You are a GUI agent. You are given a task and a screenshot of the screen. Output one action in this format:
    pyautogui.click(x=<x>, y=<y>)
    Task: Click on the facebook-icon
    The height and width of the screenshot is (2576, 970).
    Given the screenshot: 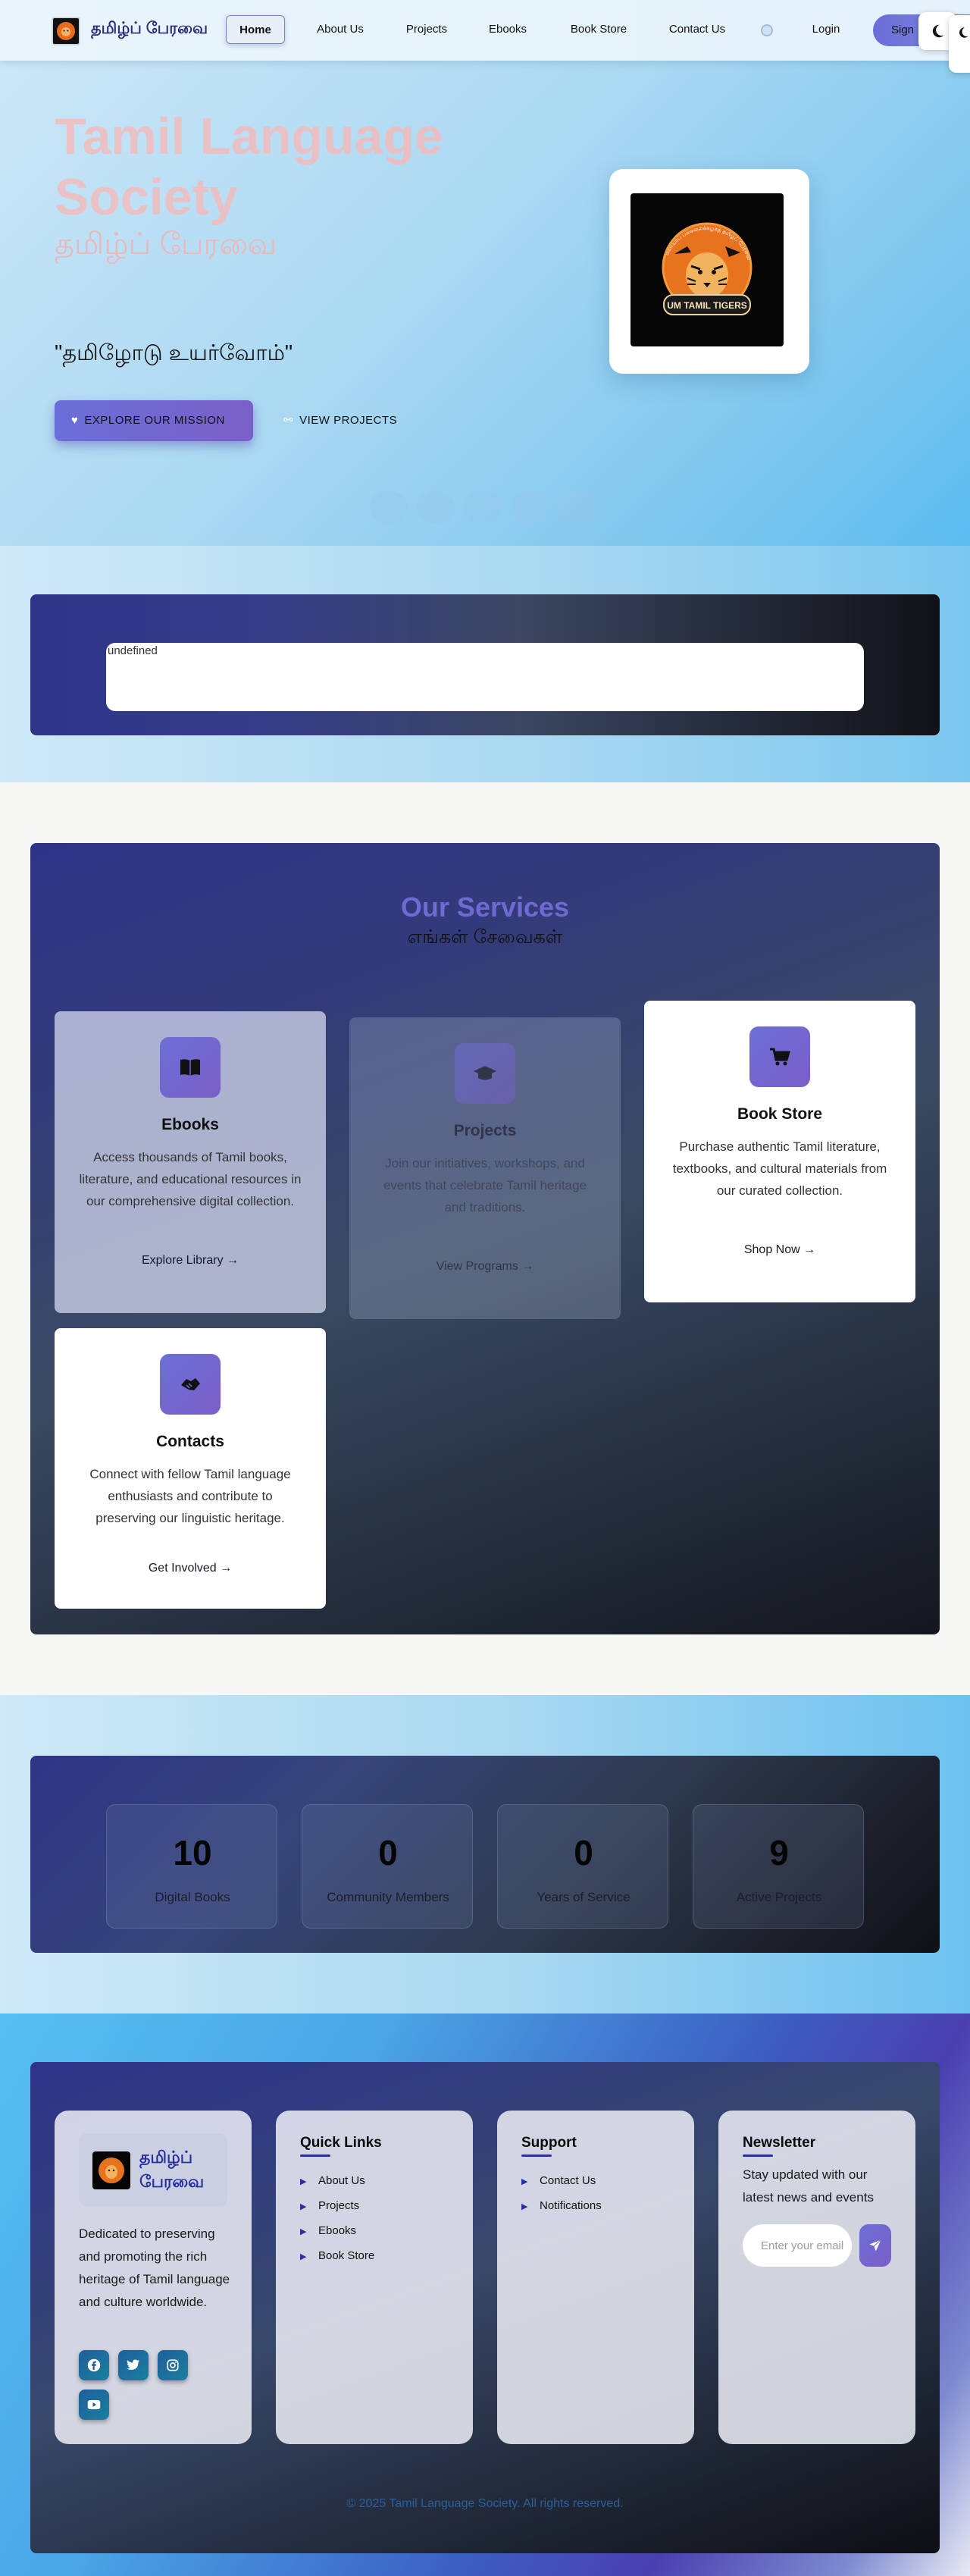 What is the action you would take?
    pyautogui.click(x=94, y=2365)
    